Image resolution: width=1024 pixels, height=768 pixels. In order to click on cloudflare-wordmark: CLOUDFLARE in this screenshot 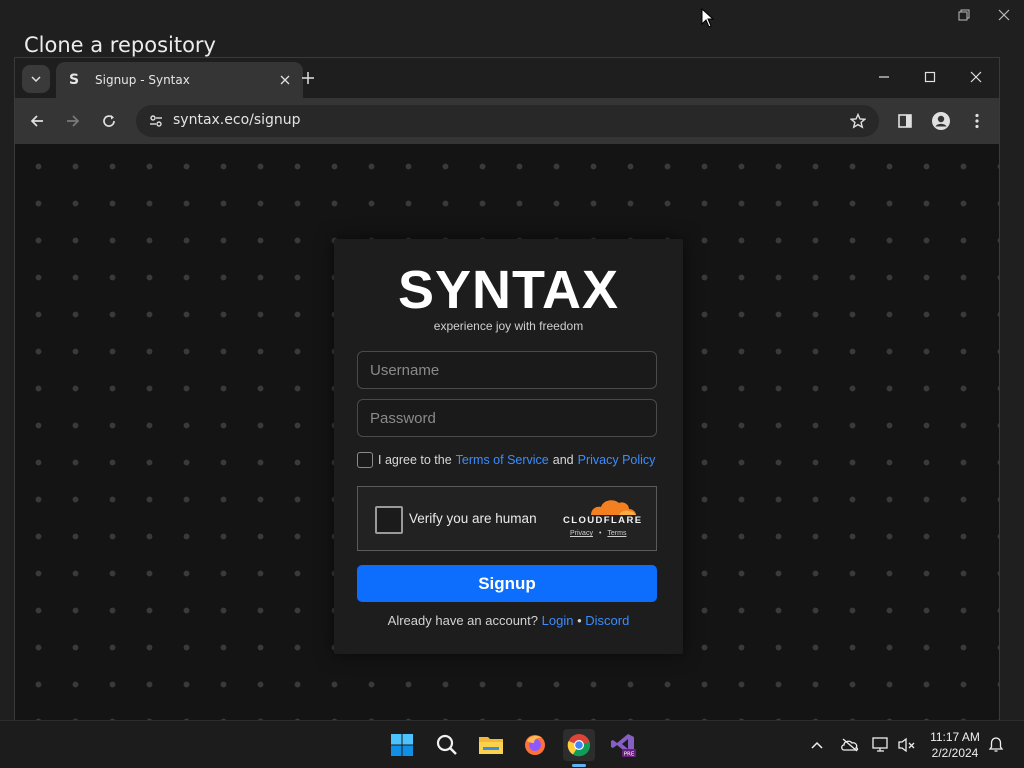, I will do `click(603, 520)`.